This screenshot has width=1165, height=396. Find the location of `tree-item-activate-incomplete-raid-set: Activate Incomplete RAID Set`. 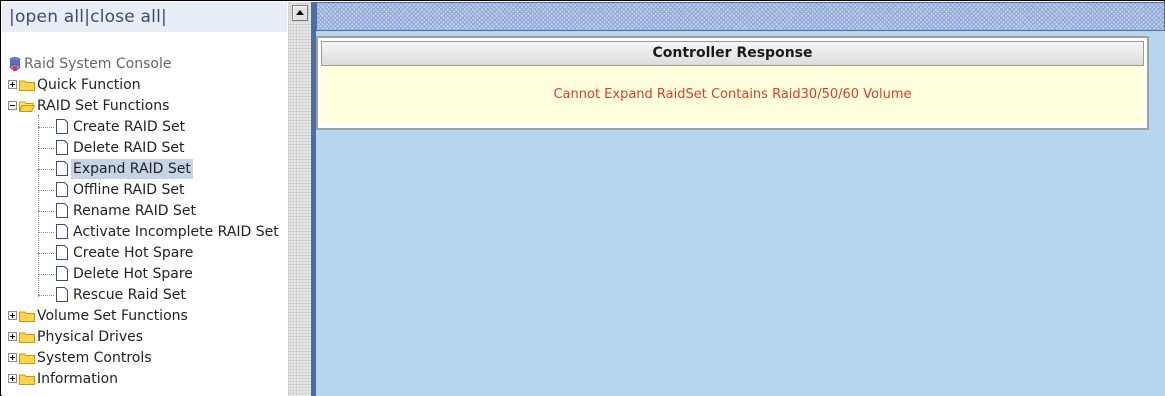

tree-item-activate-incomplete-raid-set: Activate Incomplete RAID Set is located at coordinates (145, 232).